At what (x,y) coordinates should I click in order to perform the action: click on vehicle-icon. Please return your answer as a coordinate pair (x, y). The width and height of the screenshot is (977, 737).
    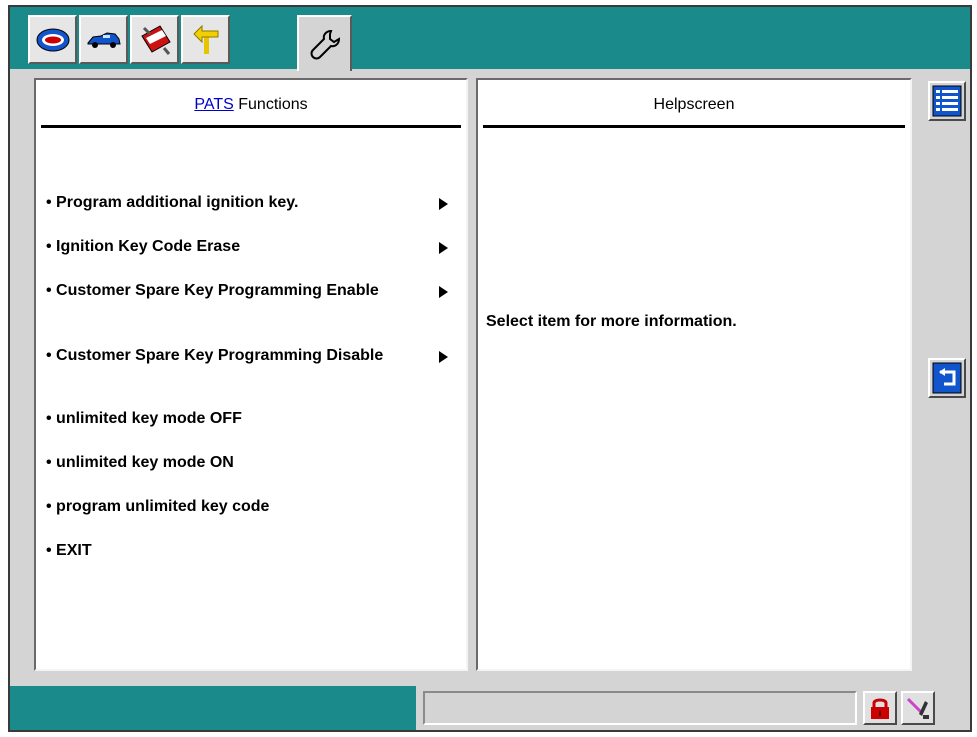
    Looking at the image, I should click on (104, 39).